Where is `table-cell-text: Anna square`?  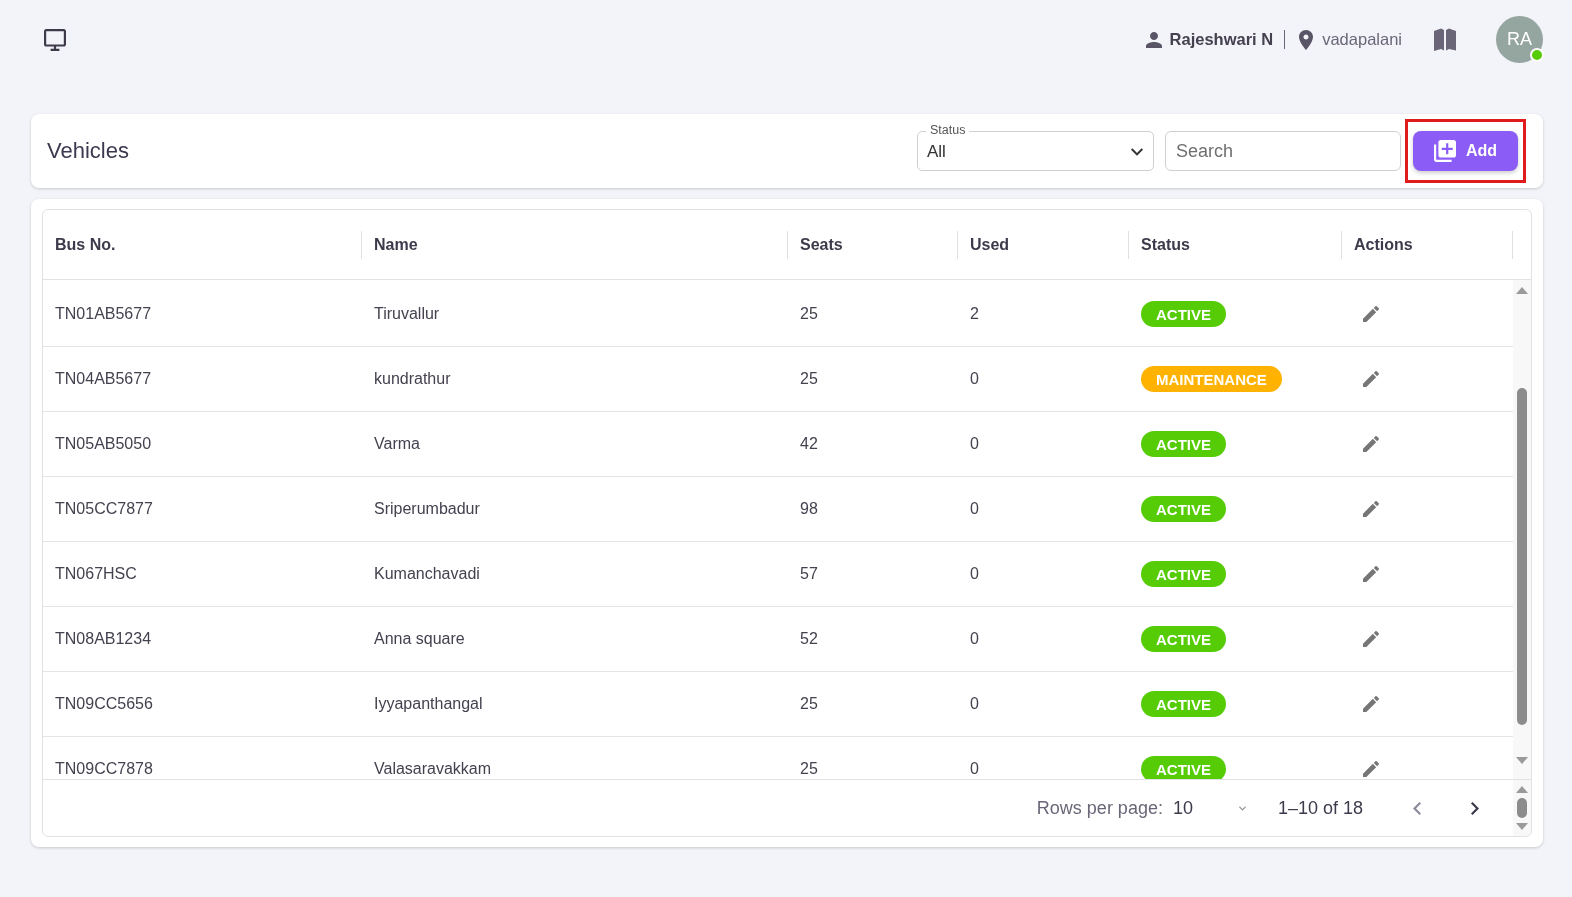 table-cell-text: Anna square is located at coordinates (419, 639).